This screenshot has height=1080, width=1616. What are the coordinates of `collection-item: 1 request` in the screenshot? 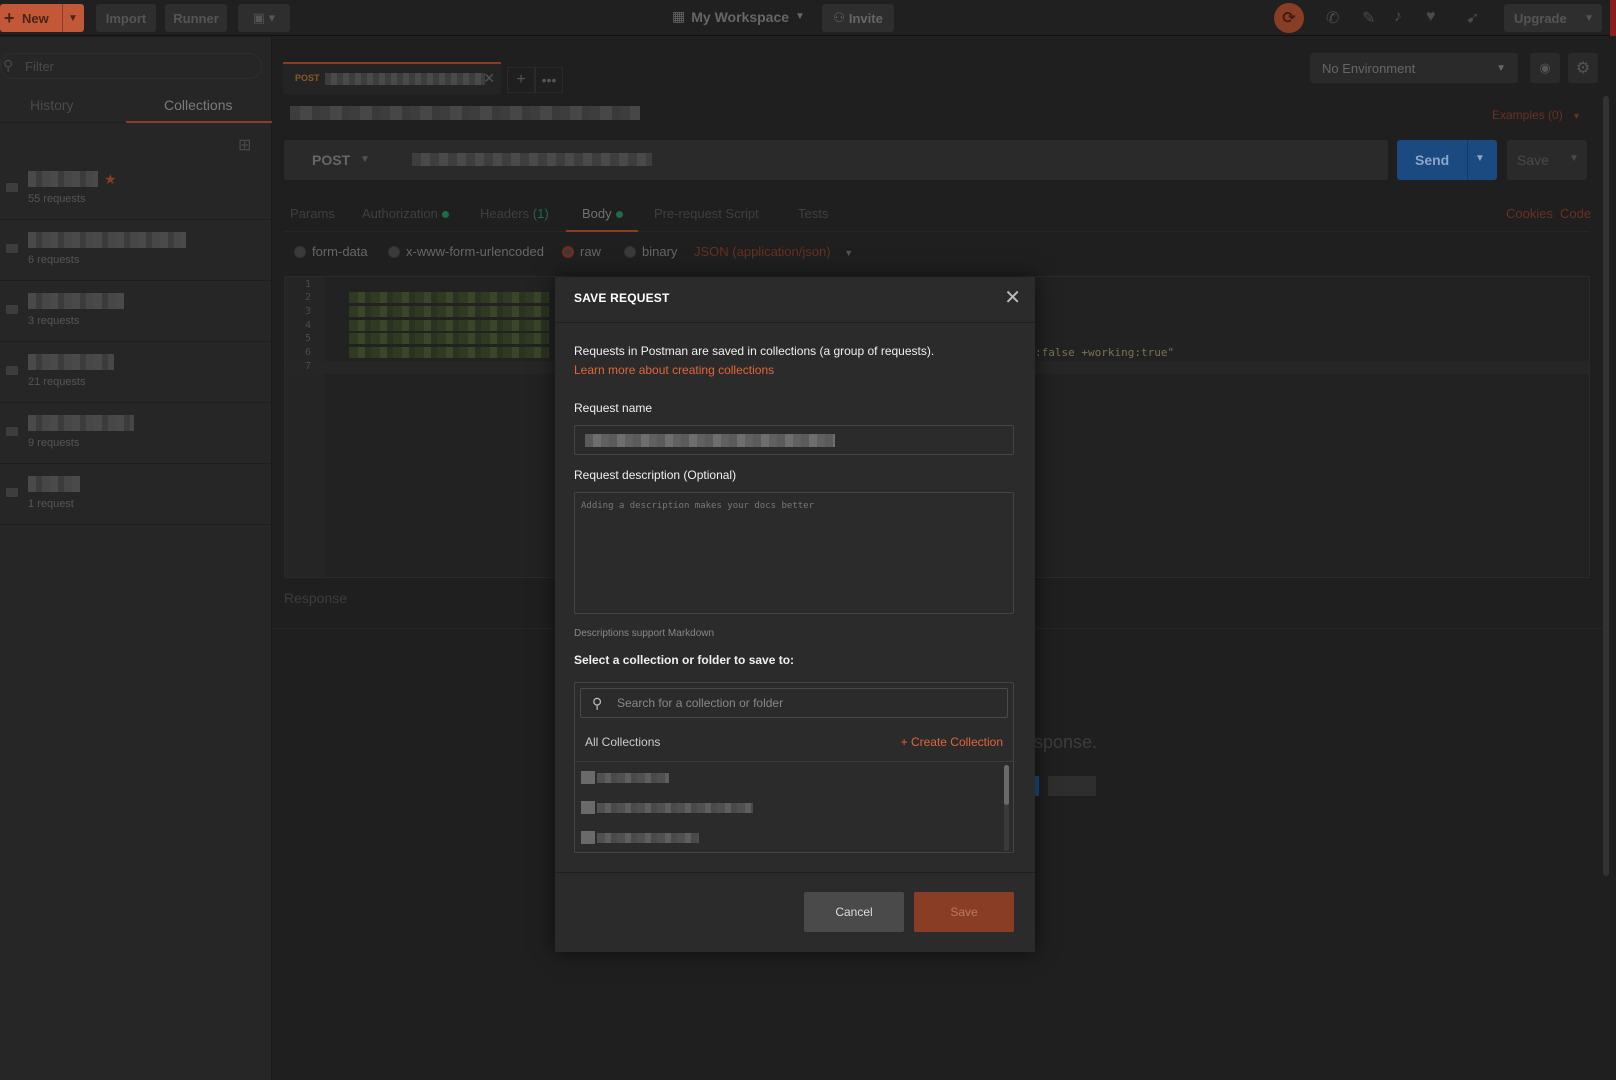 It's located at (136, 494).